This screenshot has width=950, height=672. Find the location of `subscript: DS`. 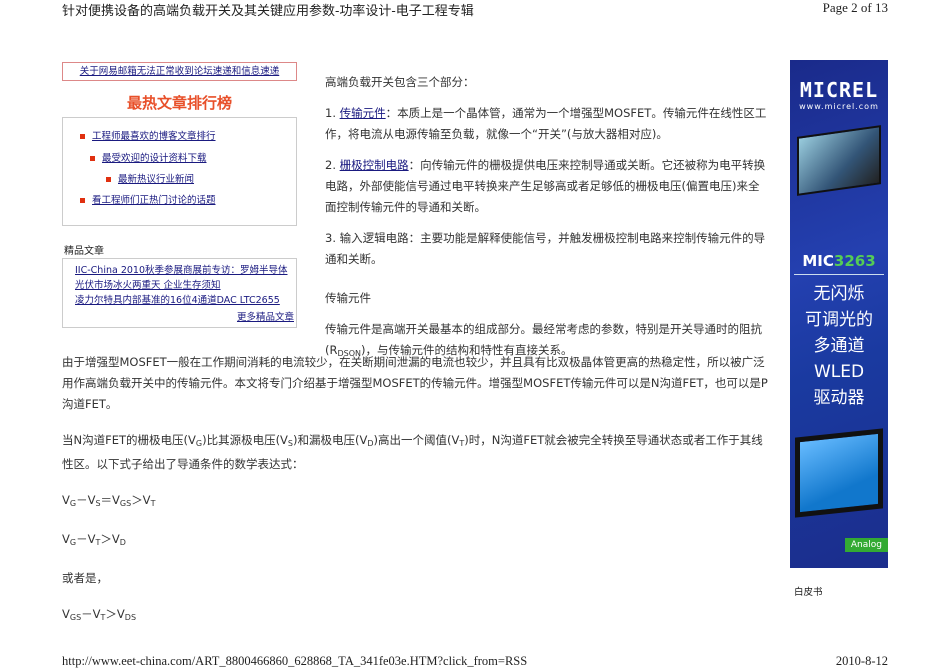

subscript: DS is located at coordinates (130, 617).